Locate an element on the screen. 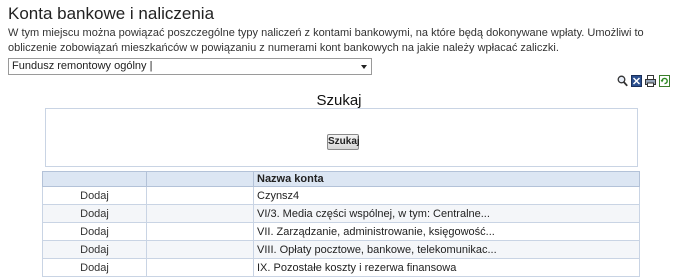 This screenshot has height=277, width=678. search-title: Szukaj is located at coordinates (339, 100).